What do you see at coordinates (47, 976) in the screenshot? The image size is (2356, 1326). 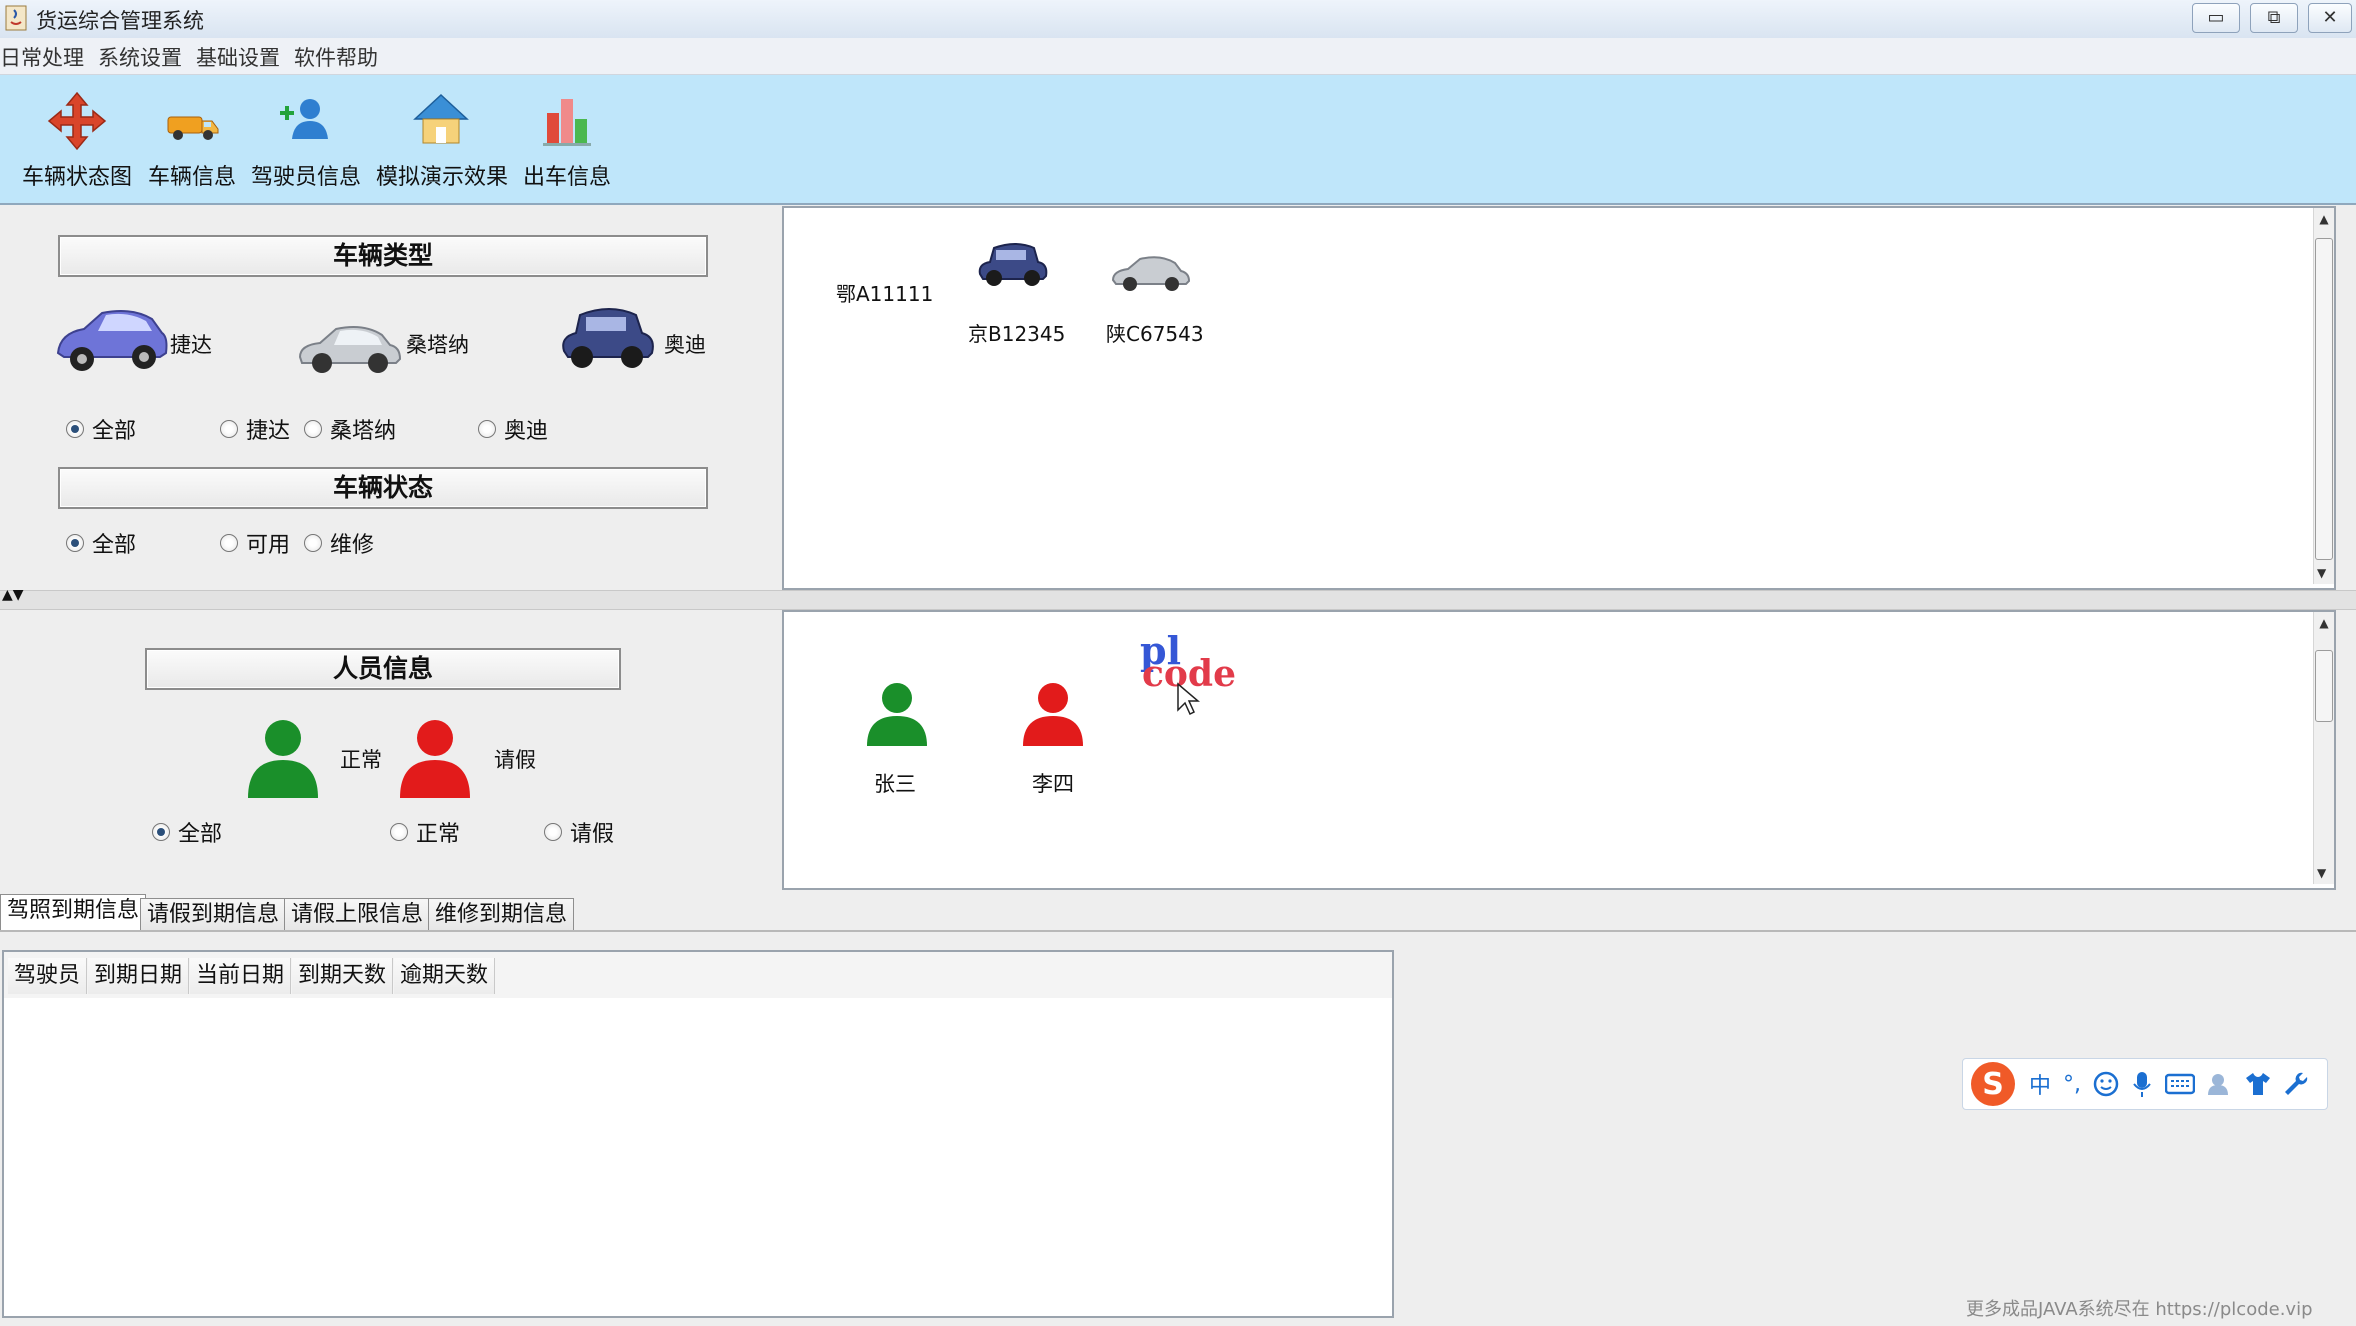 I see `column-header-driver: 驾驶员` at bounding box center [47, 976].